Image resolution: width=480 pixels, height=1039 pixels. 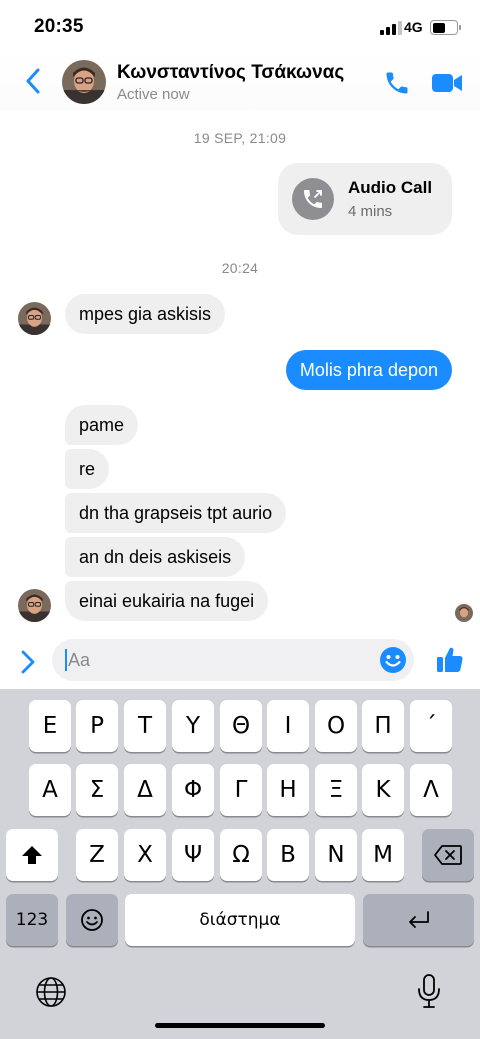 What do you see at coordinates (336, 790) in the screenshot?
I see `key-xi: Ξ` at bounding box center [336, 790].